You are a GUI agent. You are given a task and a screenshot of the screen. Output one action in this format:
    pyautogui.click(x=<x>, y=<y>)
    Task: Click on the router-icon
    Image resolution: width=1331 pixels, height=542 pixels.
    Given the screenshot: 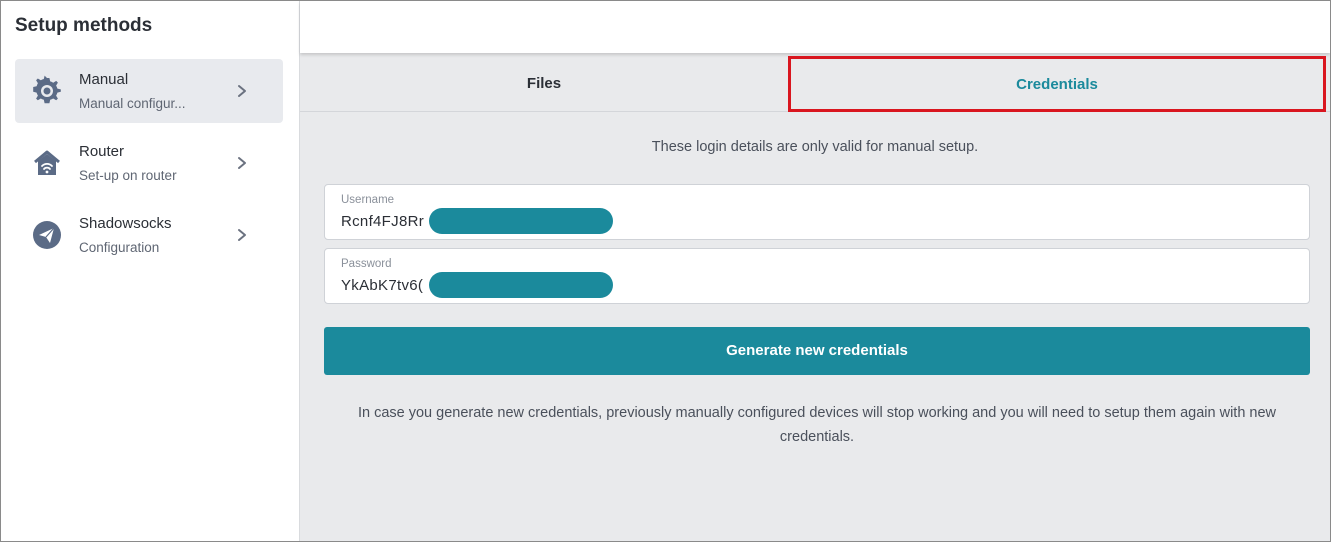 What is the action you would take?
    pyautogui.click(x=47, y=162)
    